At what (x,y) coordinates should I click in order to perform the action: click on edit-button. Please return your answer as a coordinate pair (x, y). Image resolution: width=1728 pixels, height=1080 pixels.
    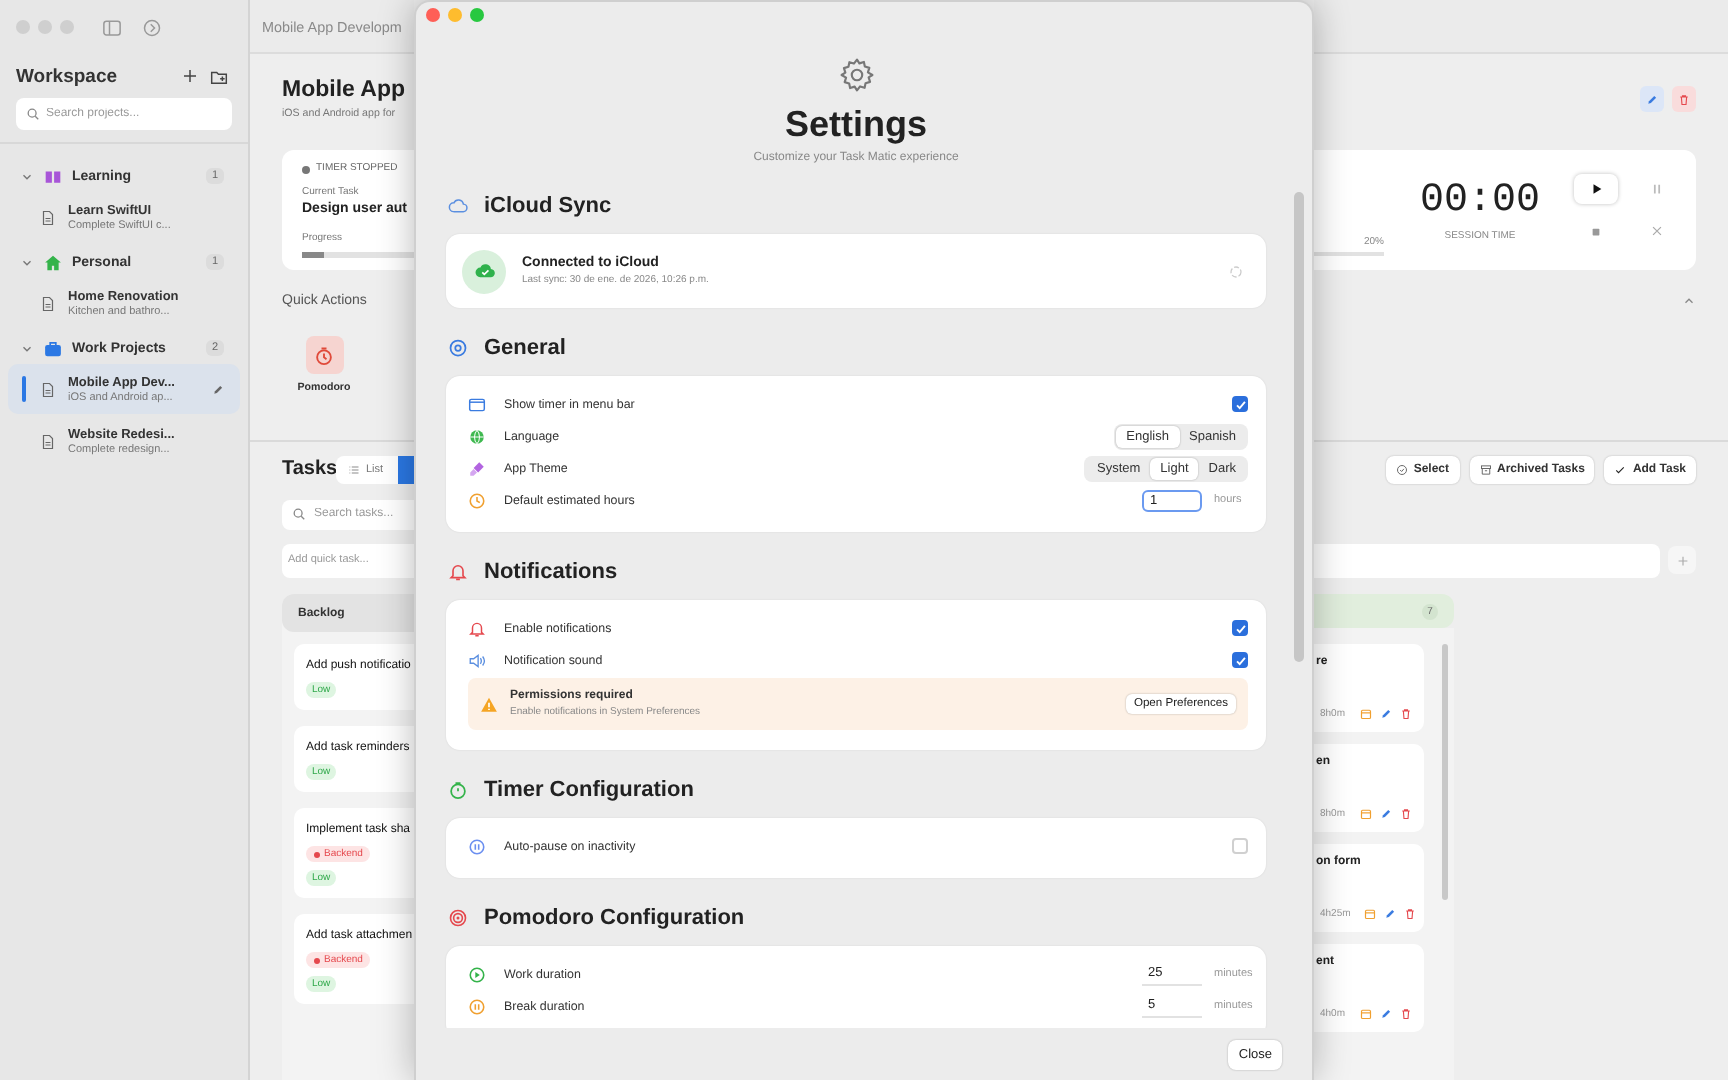
    Looking at the image, I should click on (1652, 99).